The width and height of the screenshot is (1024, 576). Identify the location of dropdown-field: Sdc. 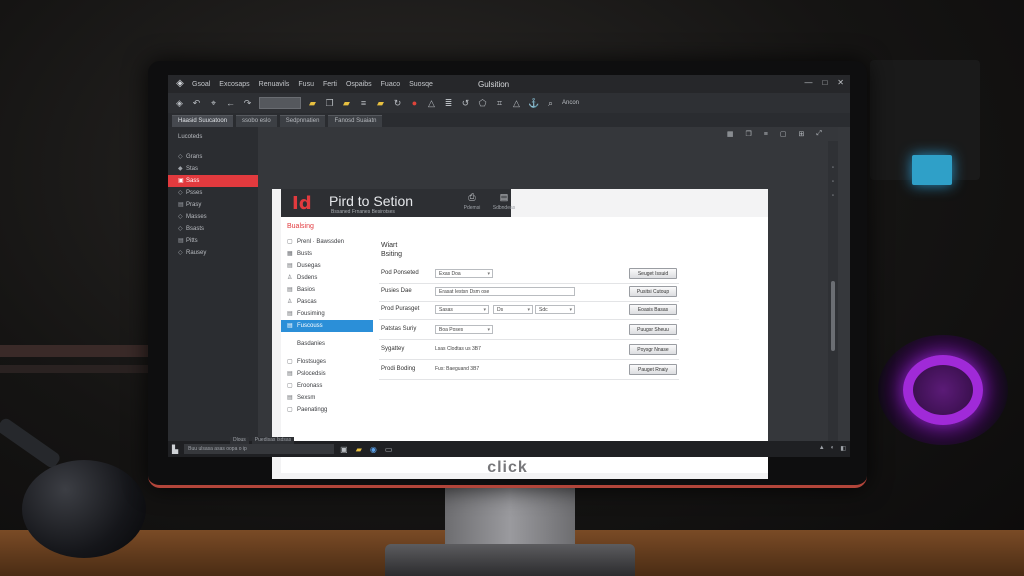
(555, 310).